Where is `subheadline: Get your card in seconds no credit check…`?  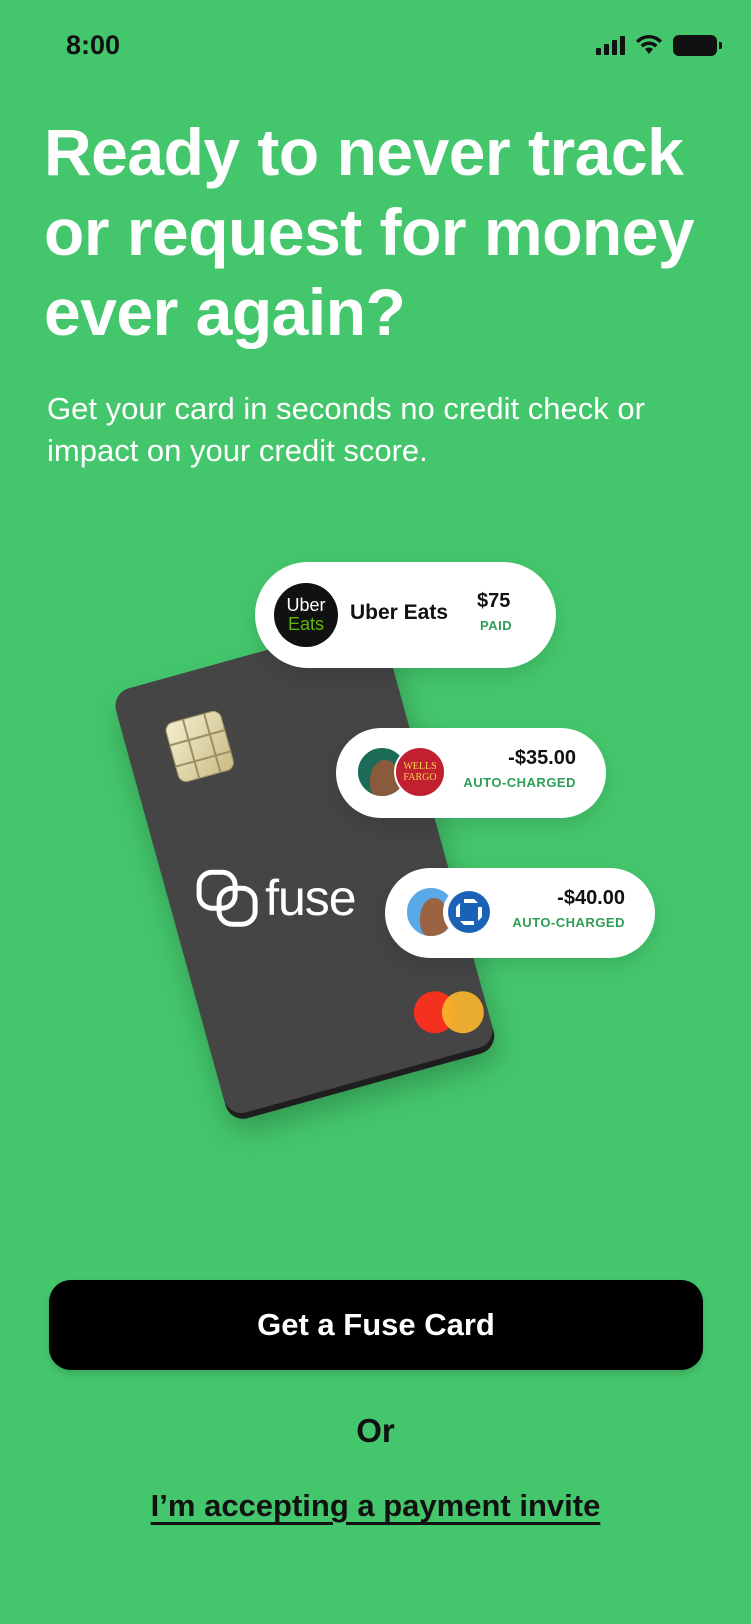 subheadline: Get your card in seconds no credit check… is located at coordinates (346, 429).